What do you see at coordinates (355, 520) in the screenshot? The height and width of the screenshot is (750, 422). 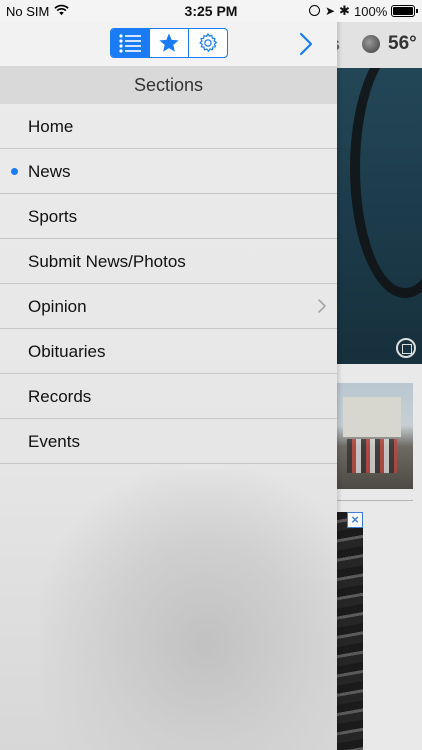 I see `ad-close-icon: ×` at bounding box center [355, 520].